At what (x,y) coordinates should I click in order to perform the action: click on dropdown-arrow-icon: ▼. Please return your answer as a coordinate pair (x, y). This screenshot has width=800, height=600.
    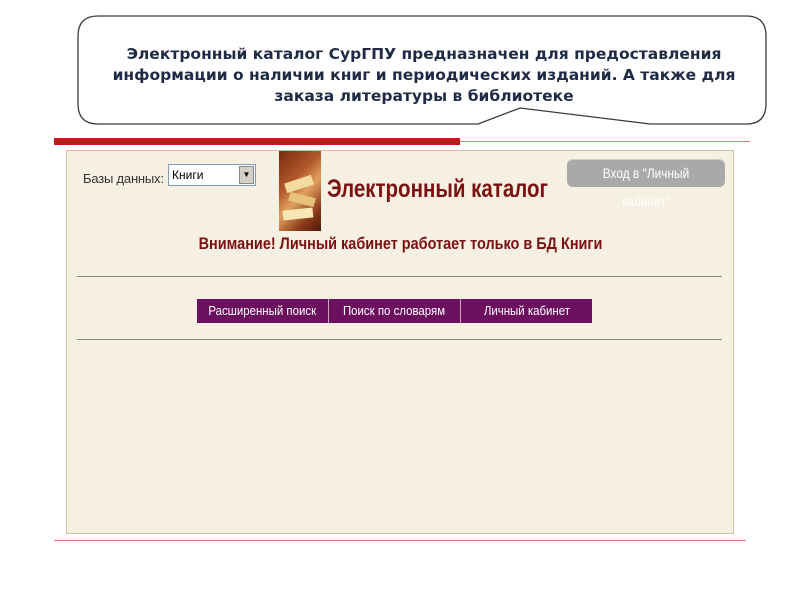
    Looking at the image, I should click on (246, 175).